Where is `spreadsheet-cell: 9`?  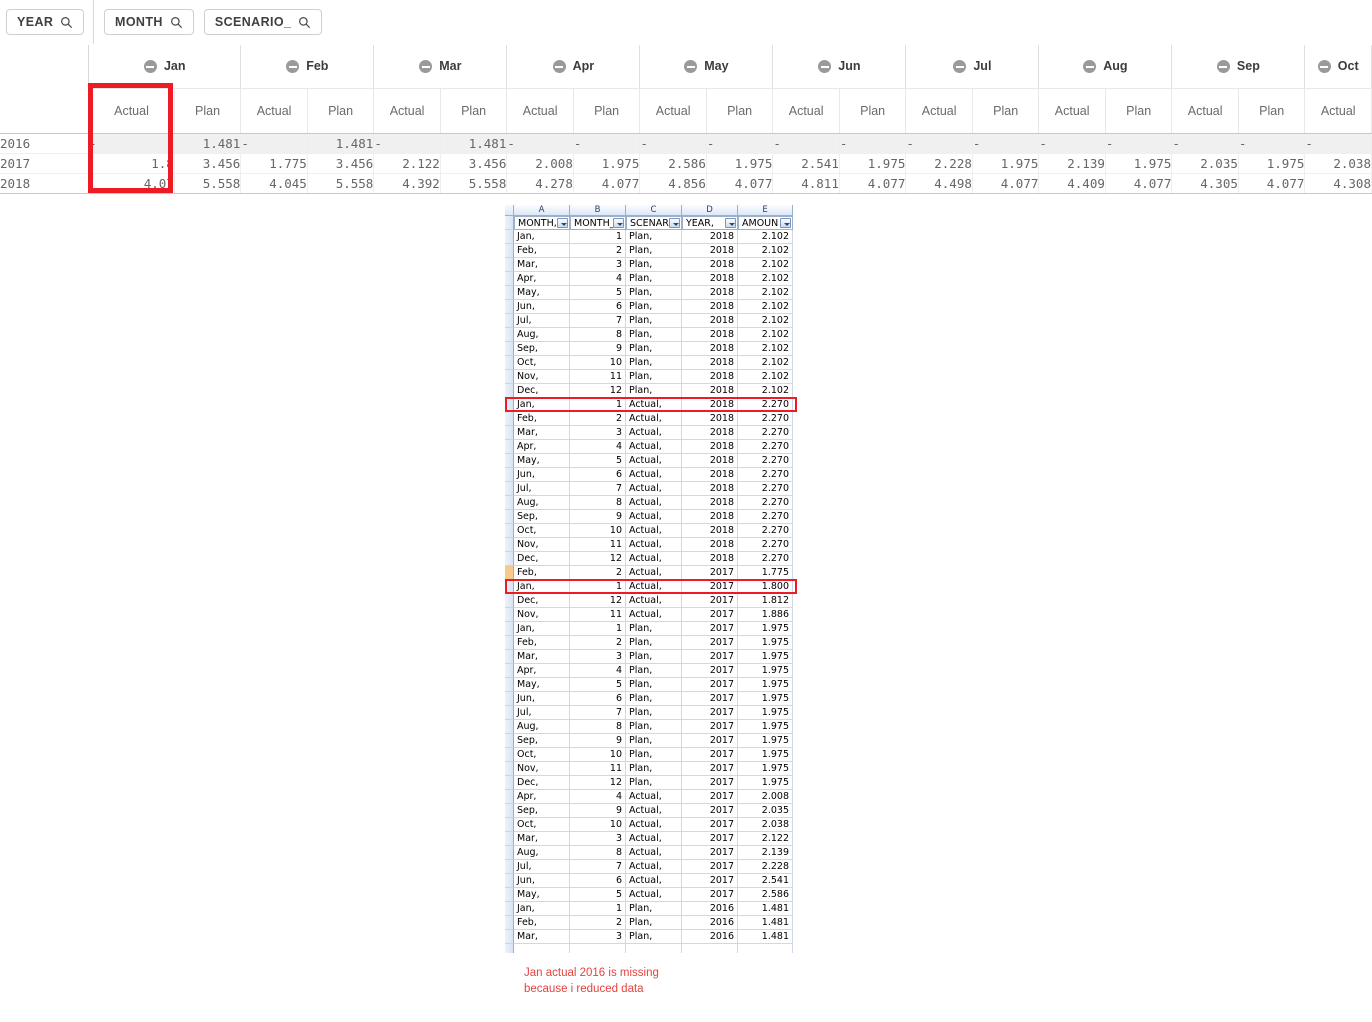
spreadsheet-cell: 9 is located at coordinates (598, 741).